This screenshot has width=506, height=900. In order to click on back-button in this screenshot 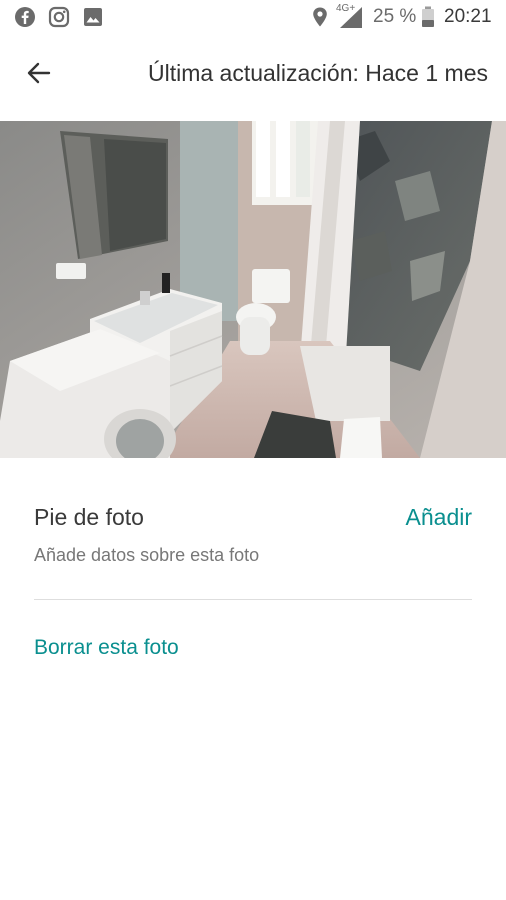, I will do `click(39, 75)`.